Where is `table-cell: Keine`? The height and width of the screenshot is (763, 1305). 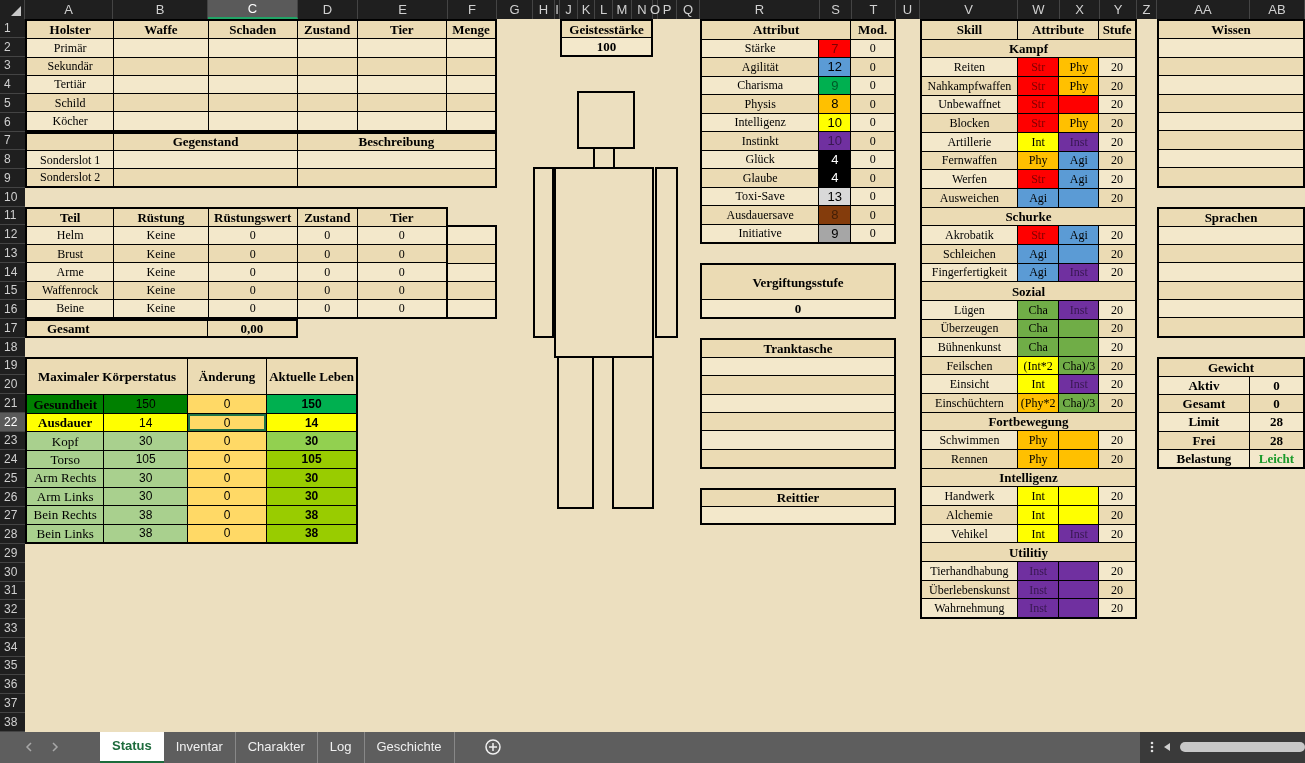 table-cell: Keine is located at coordinates (161, 254).